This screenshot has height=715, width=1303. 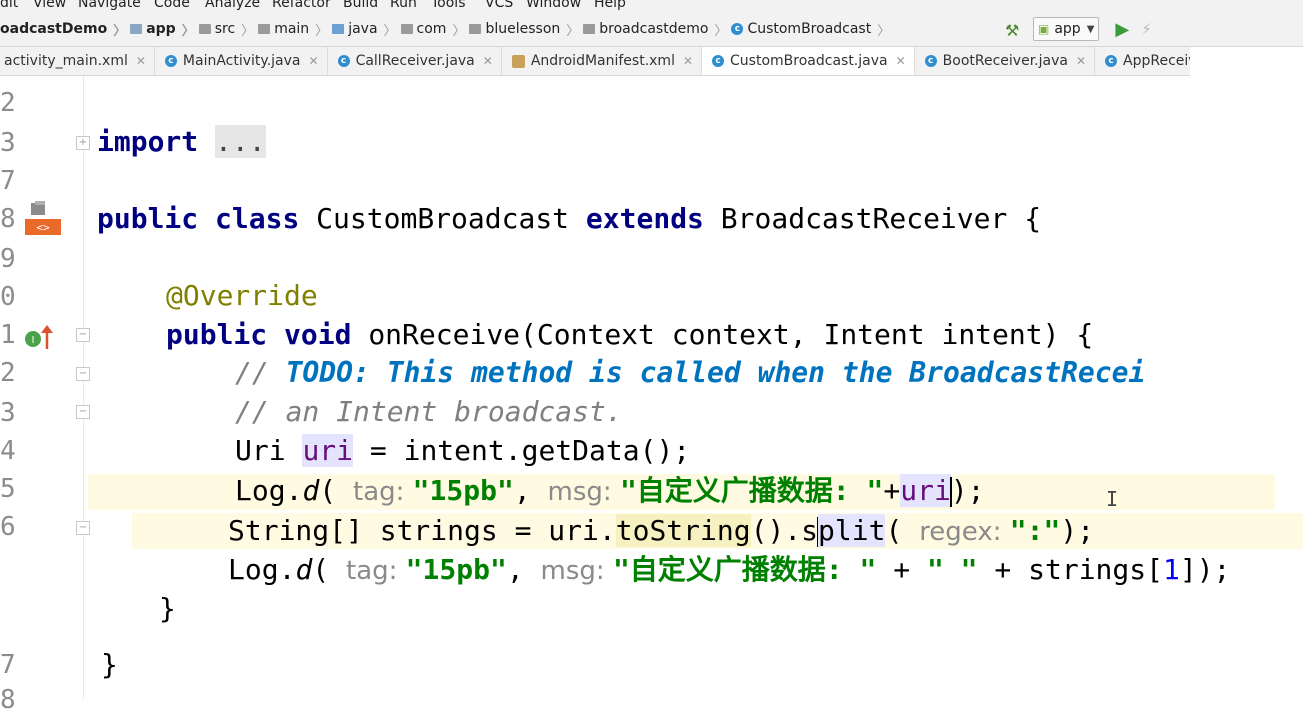 I want to click on tab-appreceiver-java: c AppReceiver.ja, so click(x=1142, y=61).